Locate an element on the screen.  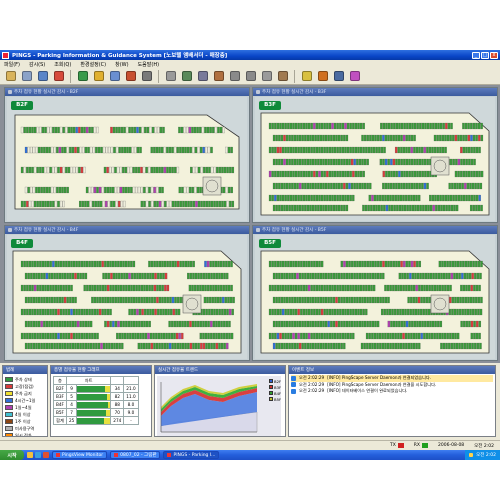
legend-item: 일시 정차 is located at coordinates (25, 434).